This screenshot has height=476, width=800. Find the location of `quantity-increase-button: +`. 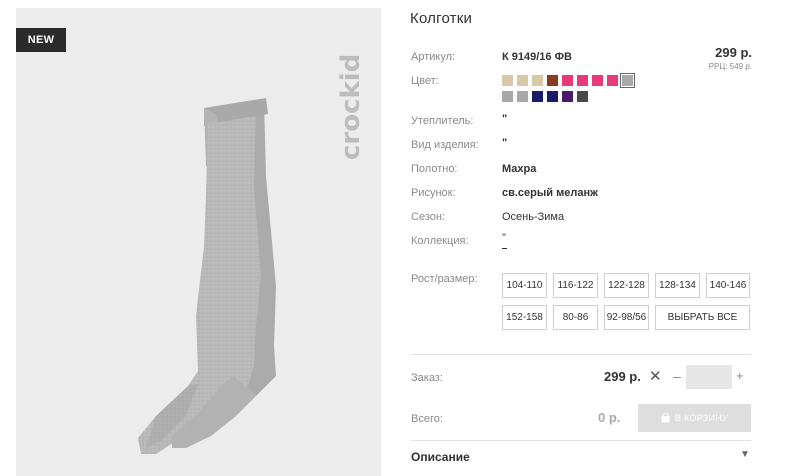

quantity-increase-button: + is located at coordinates (740, 375).